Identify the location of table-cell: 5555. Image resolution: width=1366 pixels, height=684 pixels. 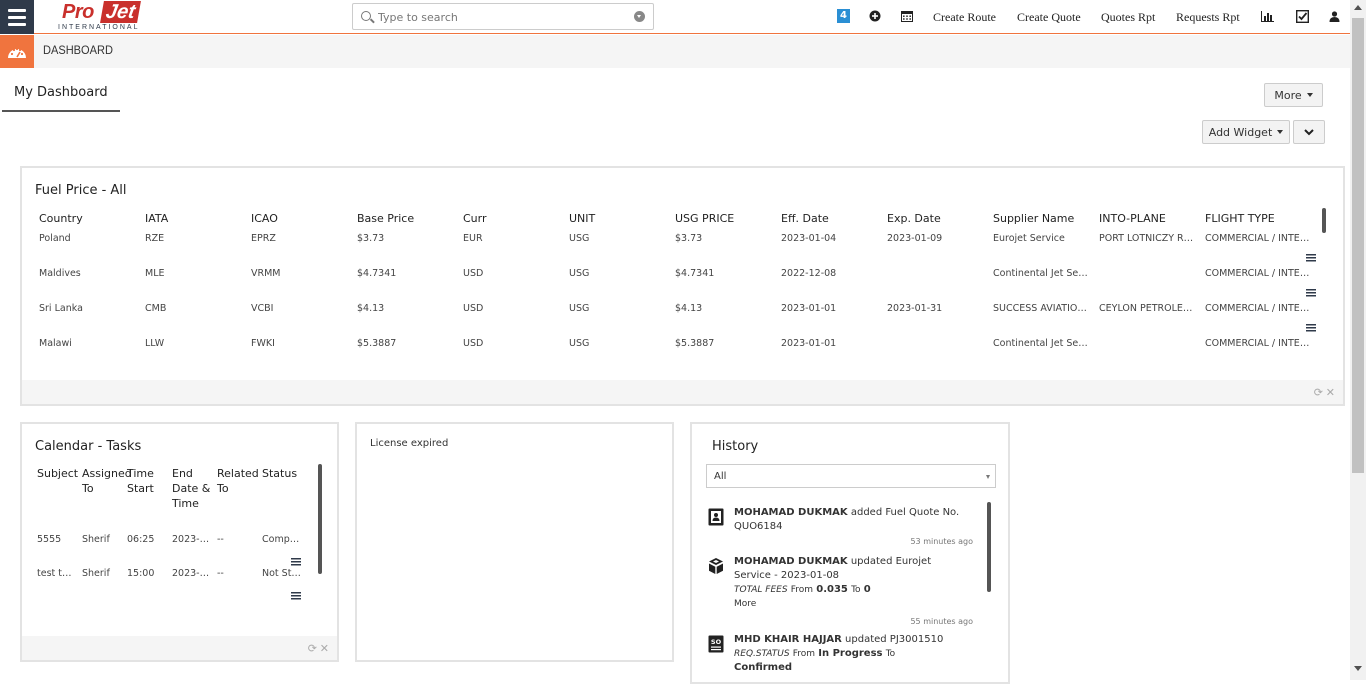
(49, 539).